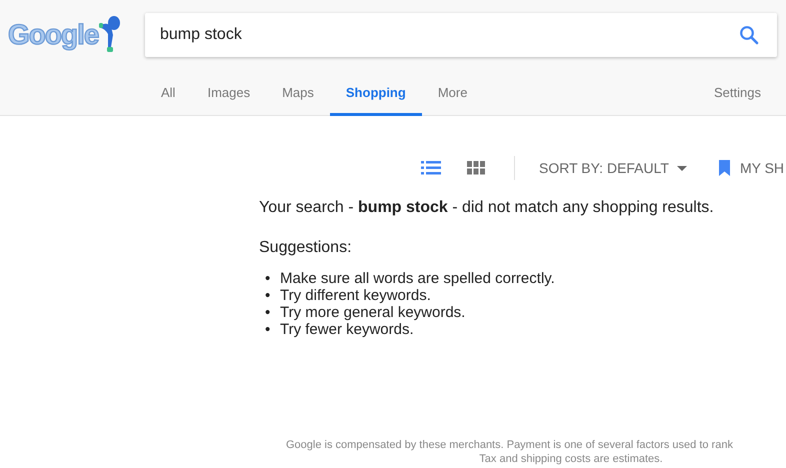  Describe the element at coordinates (298, 93) in the screenshot. I see `nav-tab: Maps` at that location.